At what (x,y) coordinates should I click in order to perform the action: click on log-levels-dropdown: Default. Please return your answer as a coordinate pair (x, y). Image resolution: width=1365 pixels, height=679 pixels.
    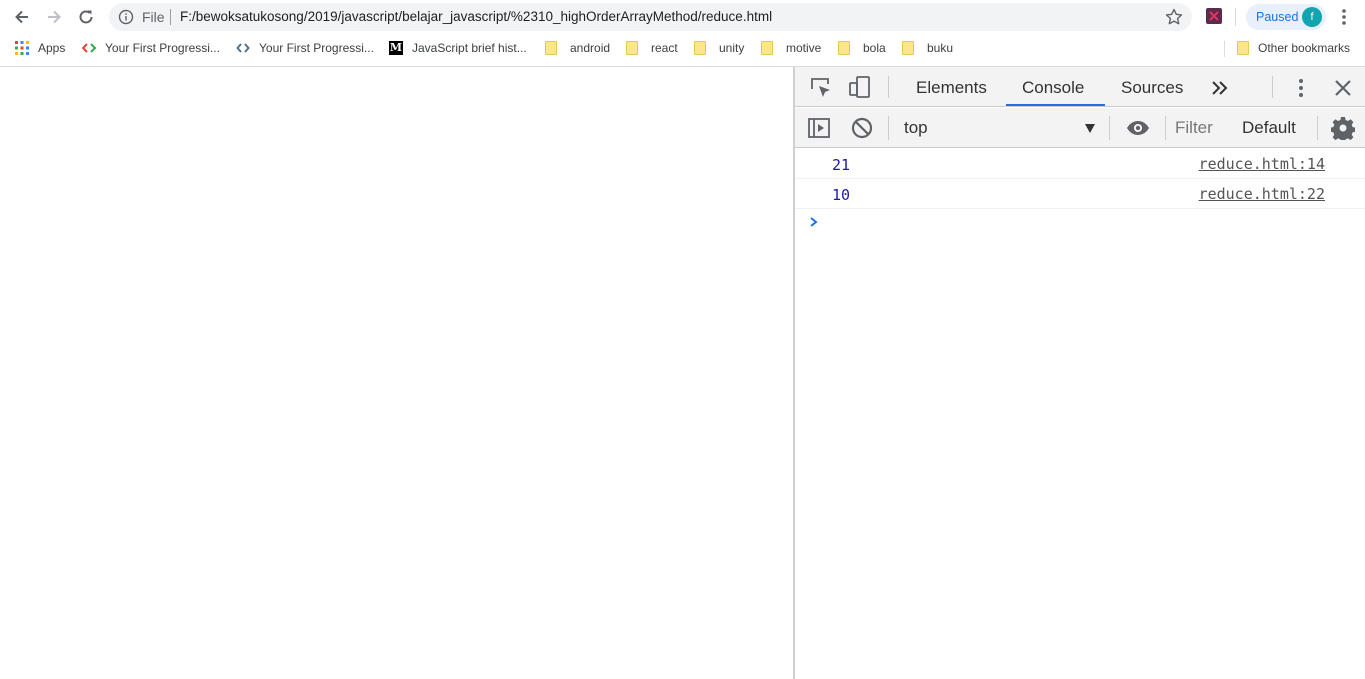
    Looking at the image, I should click on (1269, 128).